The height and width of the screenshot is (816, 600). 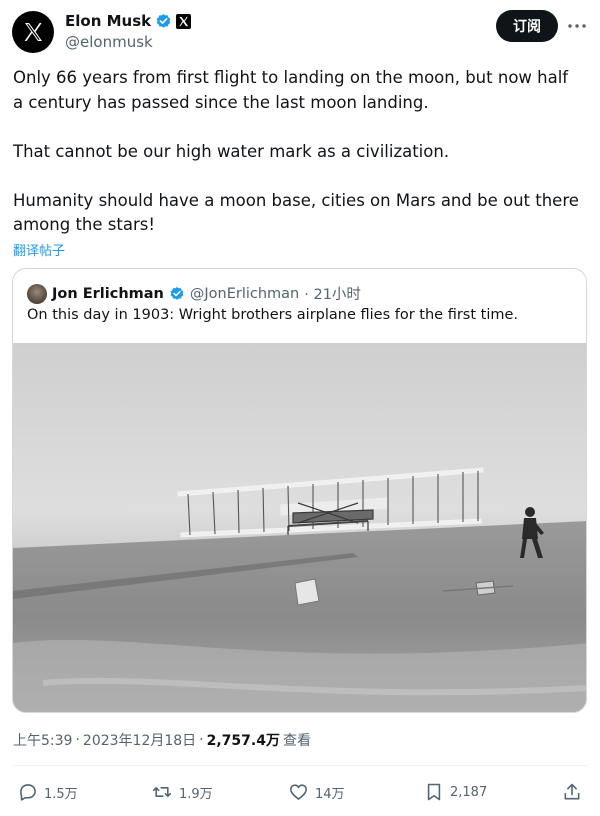 What do you see at coordinates (108, 21) in the screenshot?
I see `author-name: Elon Musk` at bounding box center [108, 21].